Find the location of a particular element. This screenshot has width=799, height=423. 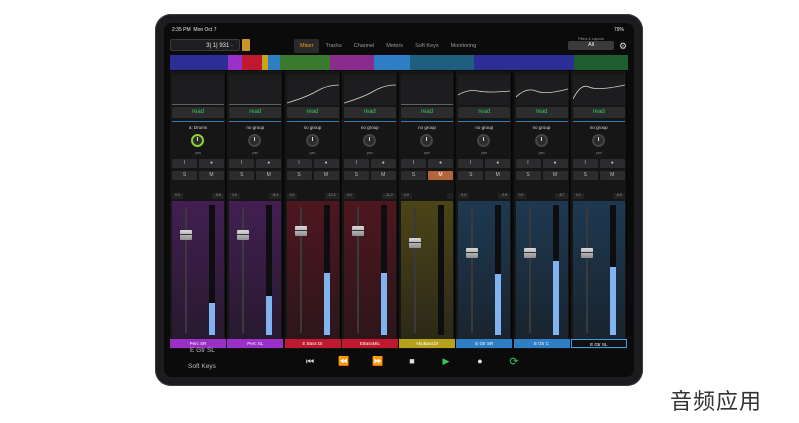

stop-button: ■ is located at coordinates (412, 361).